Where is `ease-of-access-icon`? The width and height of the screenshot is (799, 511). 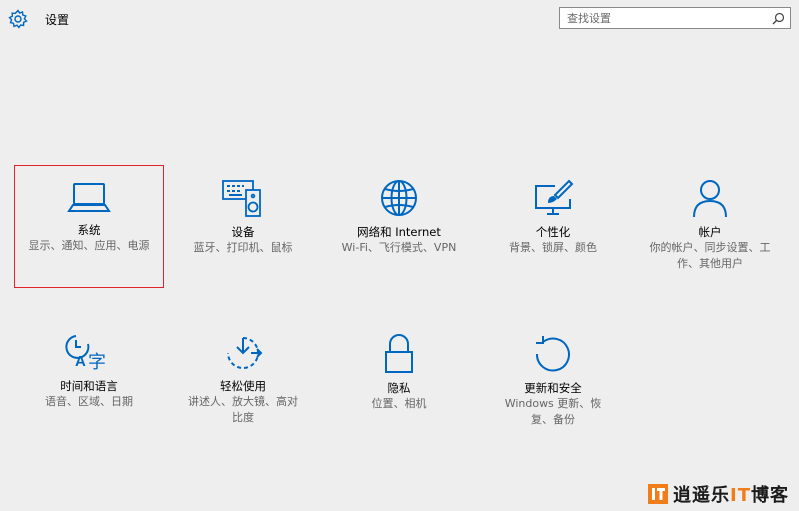
ease-of-access-icon is located at coordinates (245, 353).